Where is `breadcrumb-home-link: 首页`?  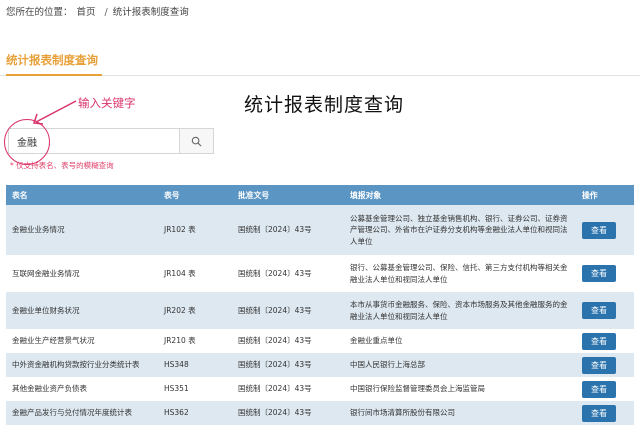
breadcrumb-home-link: 首页 is located at coordinates (86, 12).